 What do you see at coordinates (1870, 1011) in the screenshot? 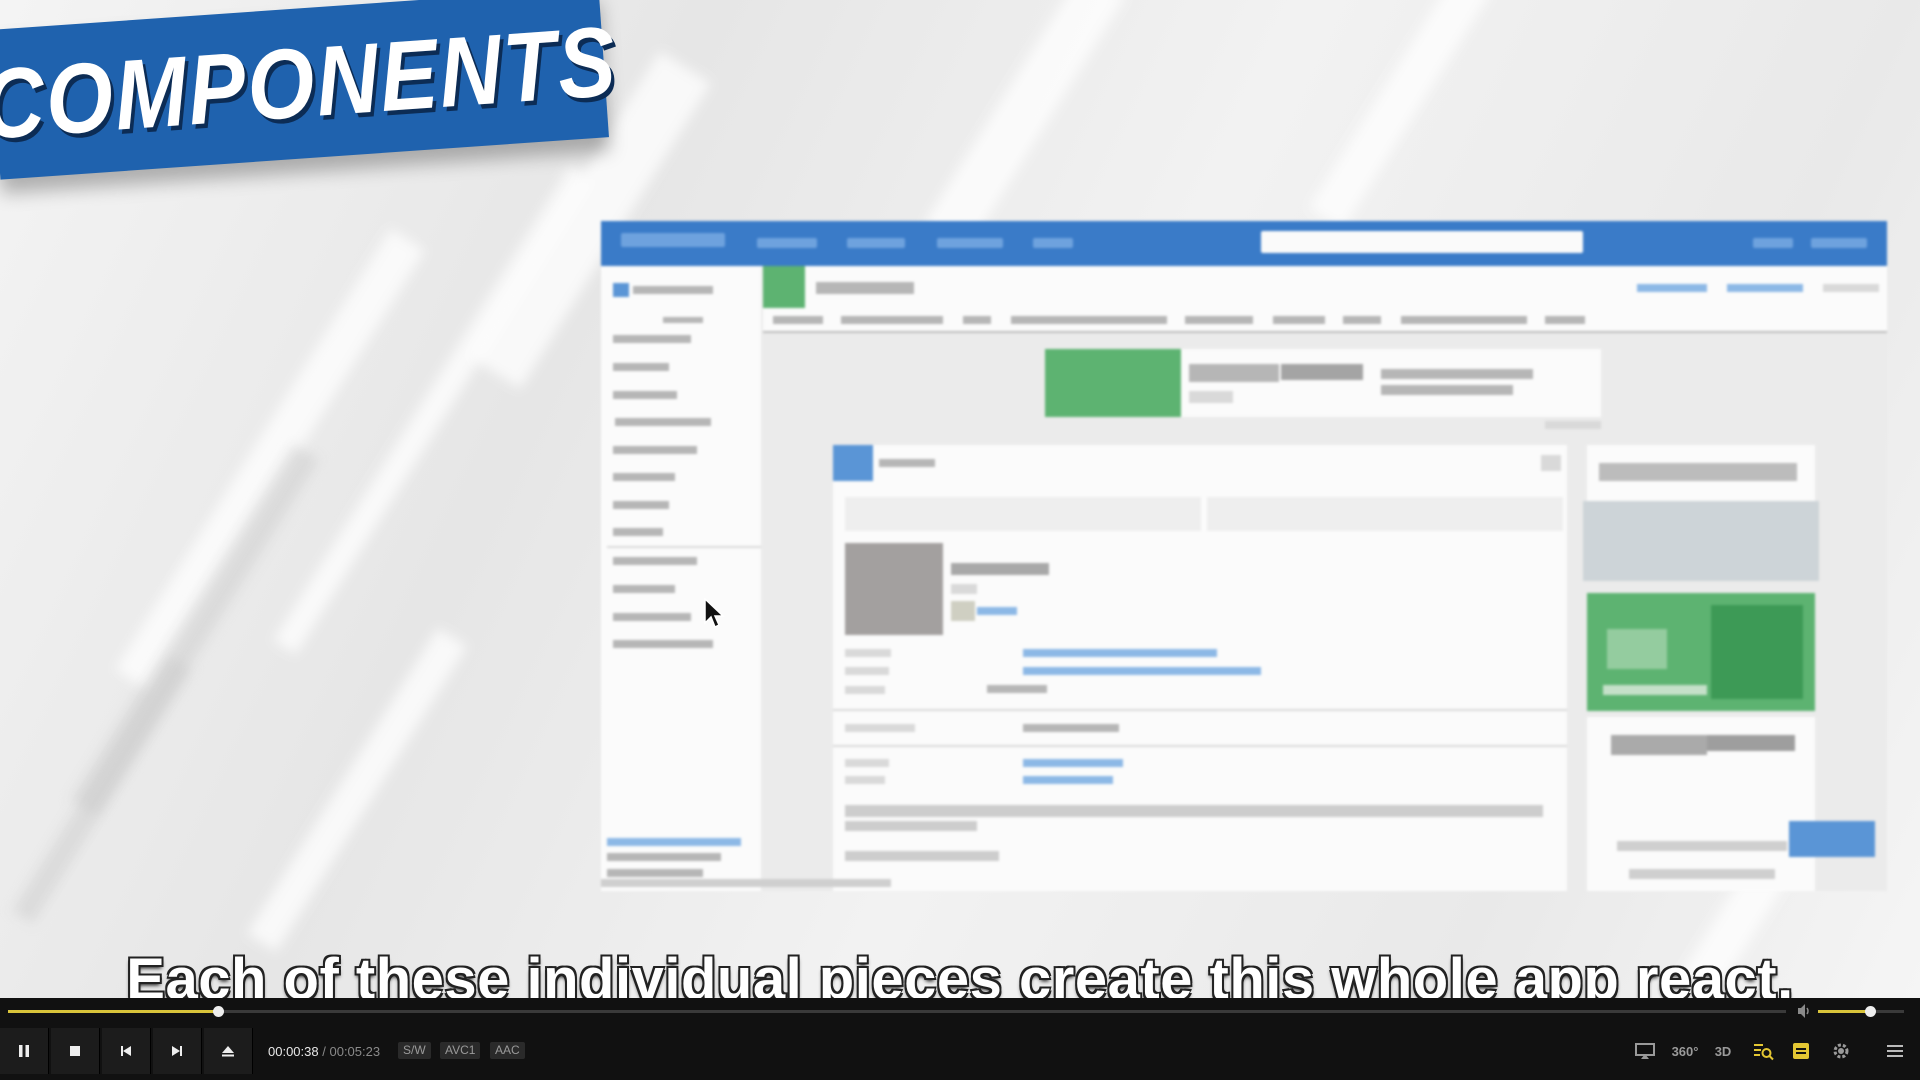
I see `volume-slider-handle` at bounding box center [1870, 1011].